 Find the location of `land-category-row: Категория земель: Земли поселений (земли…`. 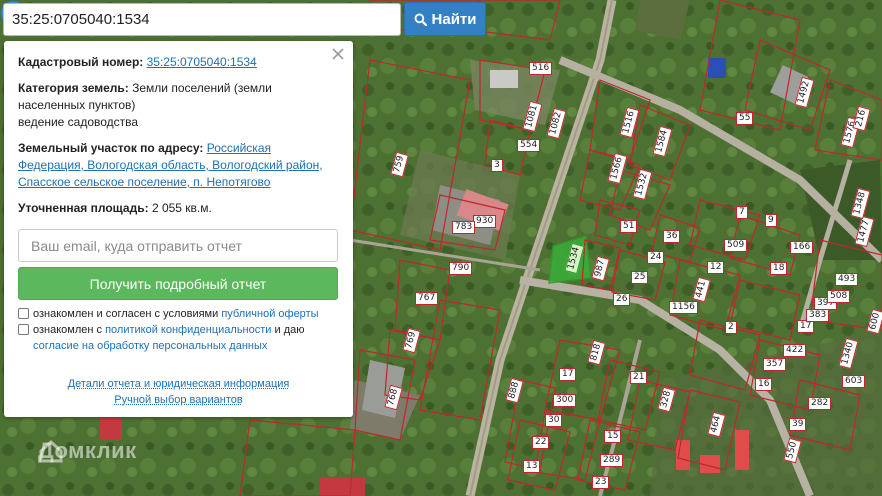

land-category-row: Категория земель: Земли поселений (земли… is located at coordinates (178, 105).